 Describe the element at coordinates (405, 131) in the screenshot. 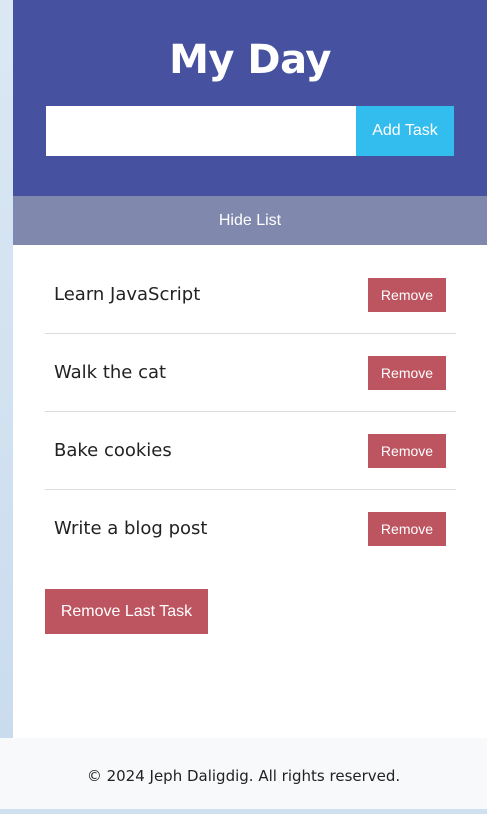

I see `add-task-button: Add Task` at that location.